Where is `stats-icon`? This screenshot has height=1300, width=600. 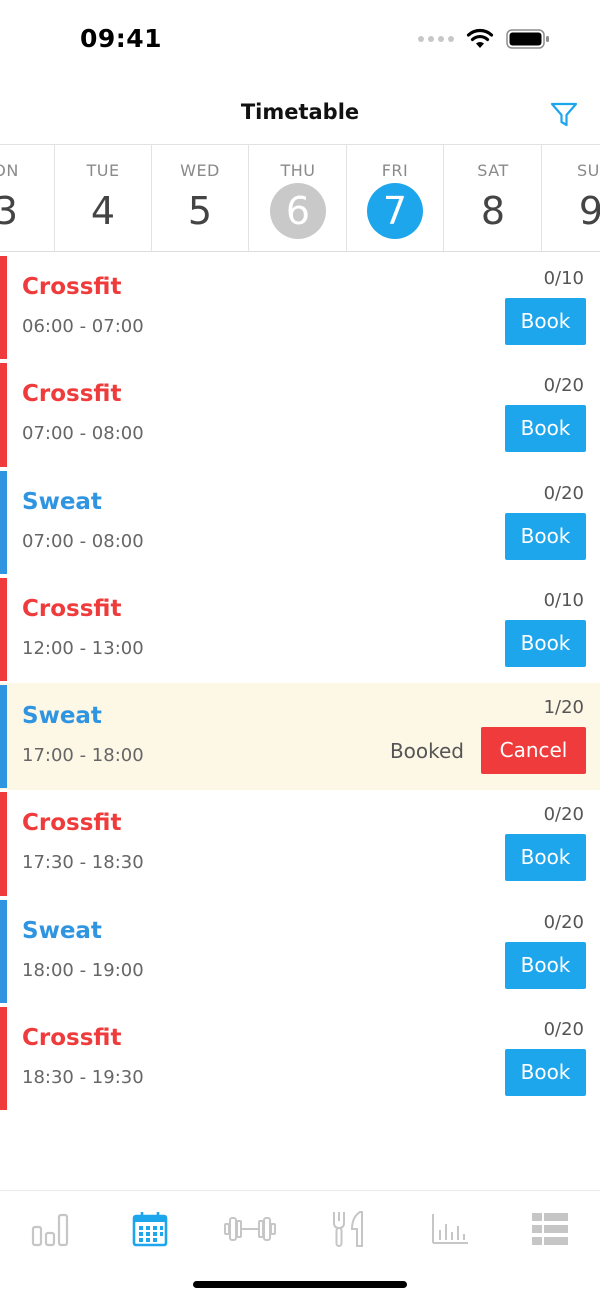
stats-icon is located at coordinates (450, 1229).